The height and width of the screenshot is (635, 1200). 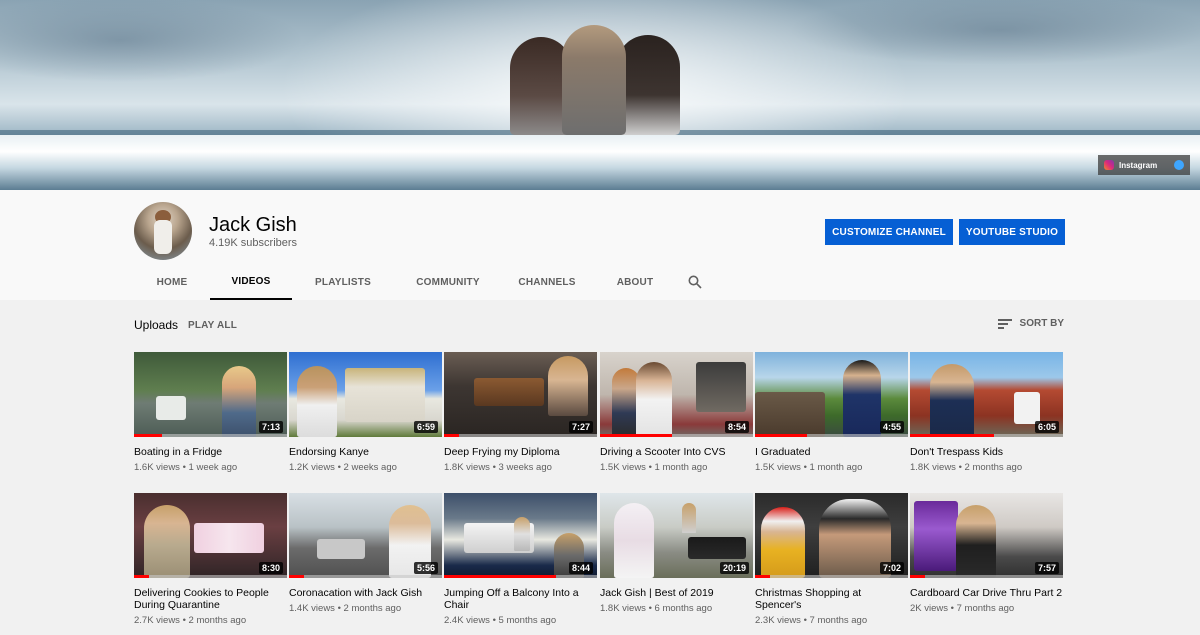 I want to click on video-title: Jack Gish | Best of 2019, so click(x=676, y=593).